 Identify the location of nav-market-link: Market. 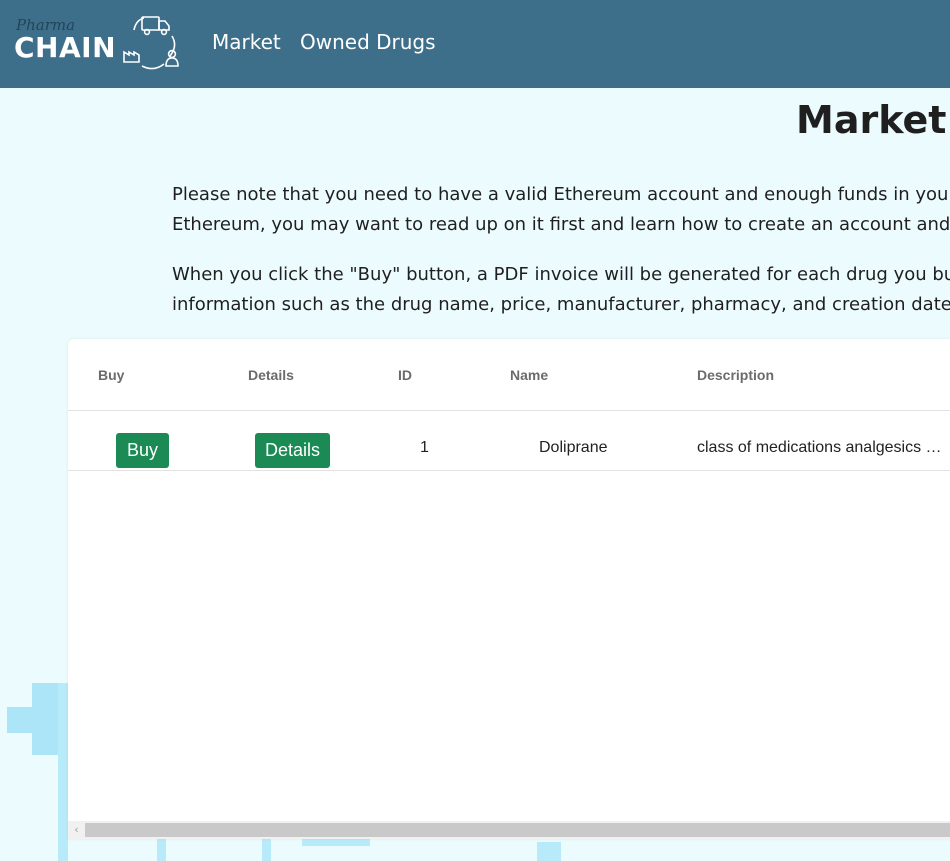
(246, 42).